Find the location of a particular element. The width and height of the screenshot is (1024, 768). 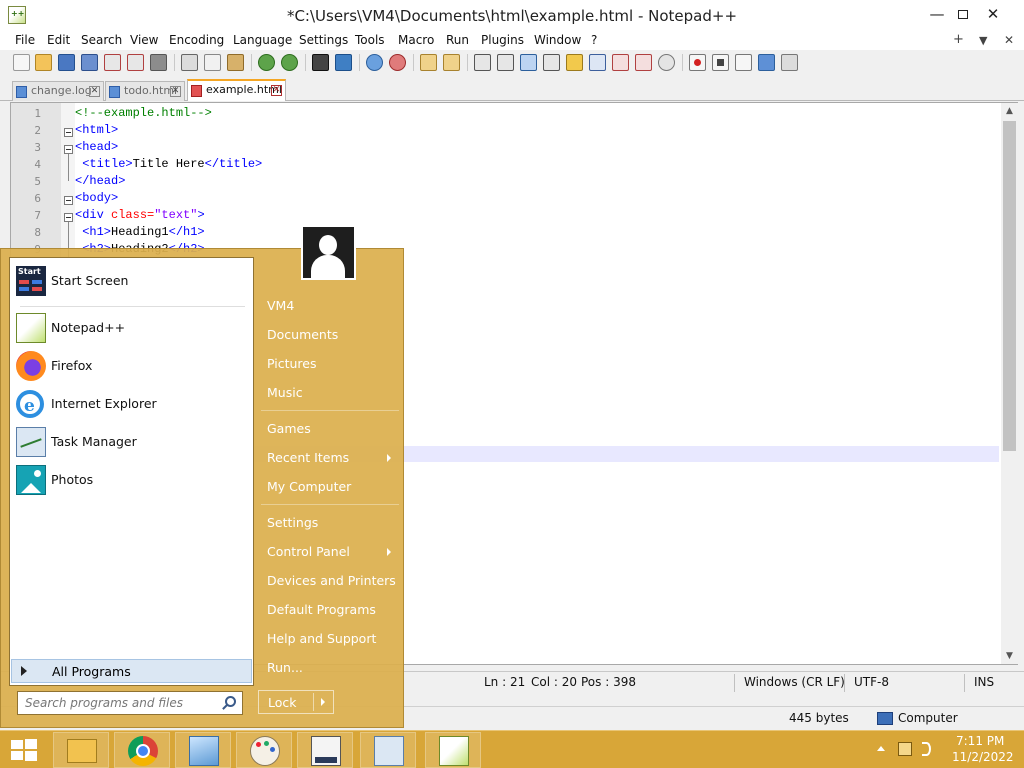

taskbar-file-explorer is located at coordinates (81, 750).